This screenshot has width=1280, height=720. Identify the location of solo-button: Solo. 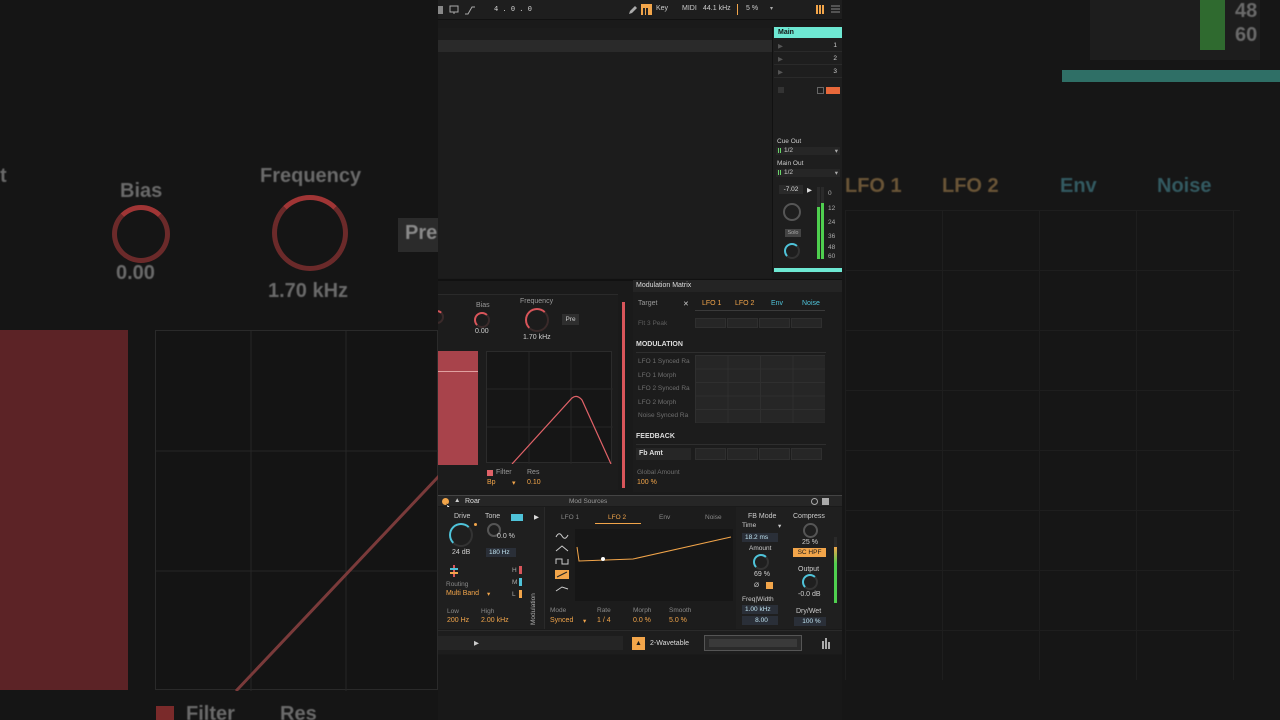
(793, 233).